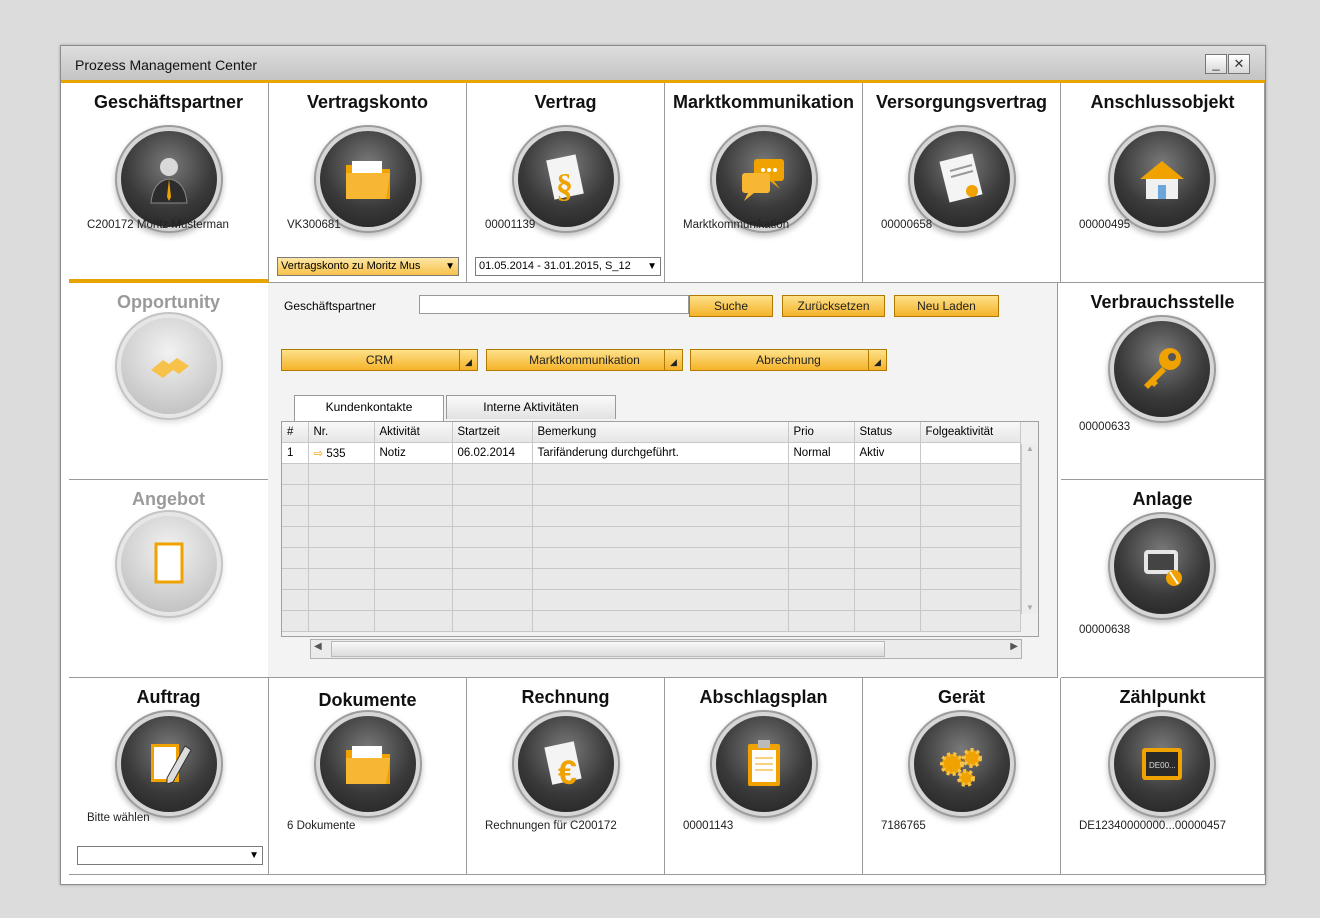 Image resolution: width=1320 pixels, height=918 pixels. What do you see at coordinates (708, 826) in the screenshot?
I see `tile-value: 00001143` at bounding box center [708, 826].